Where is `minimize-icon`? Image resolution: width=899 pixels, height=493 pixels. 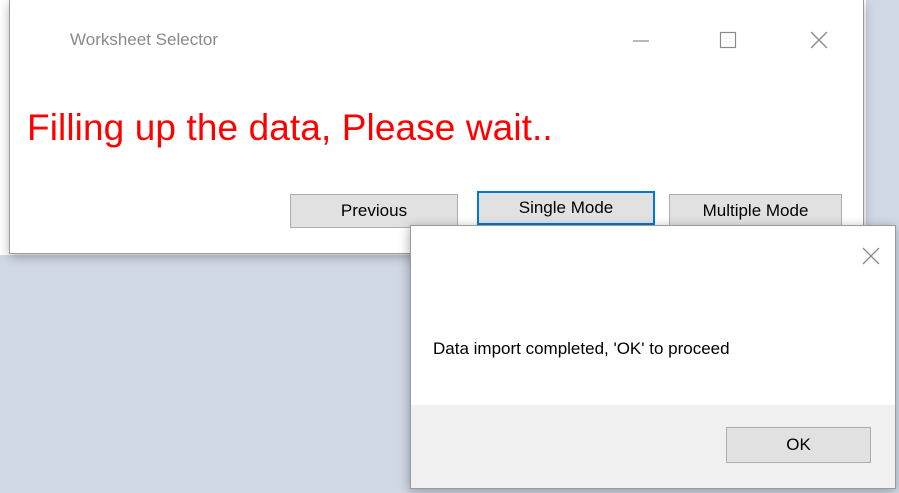 minimize-icon is located at coordinates (641, 41).